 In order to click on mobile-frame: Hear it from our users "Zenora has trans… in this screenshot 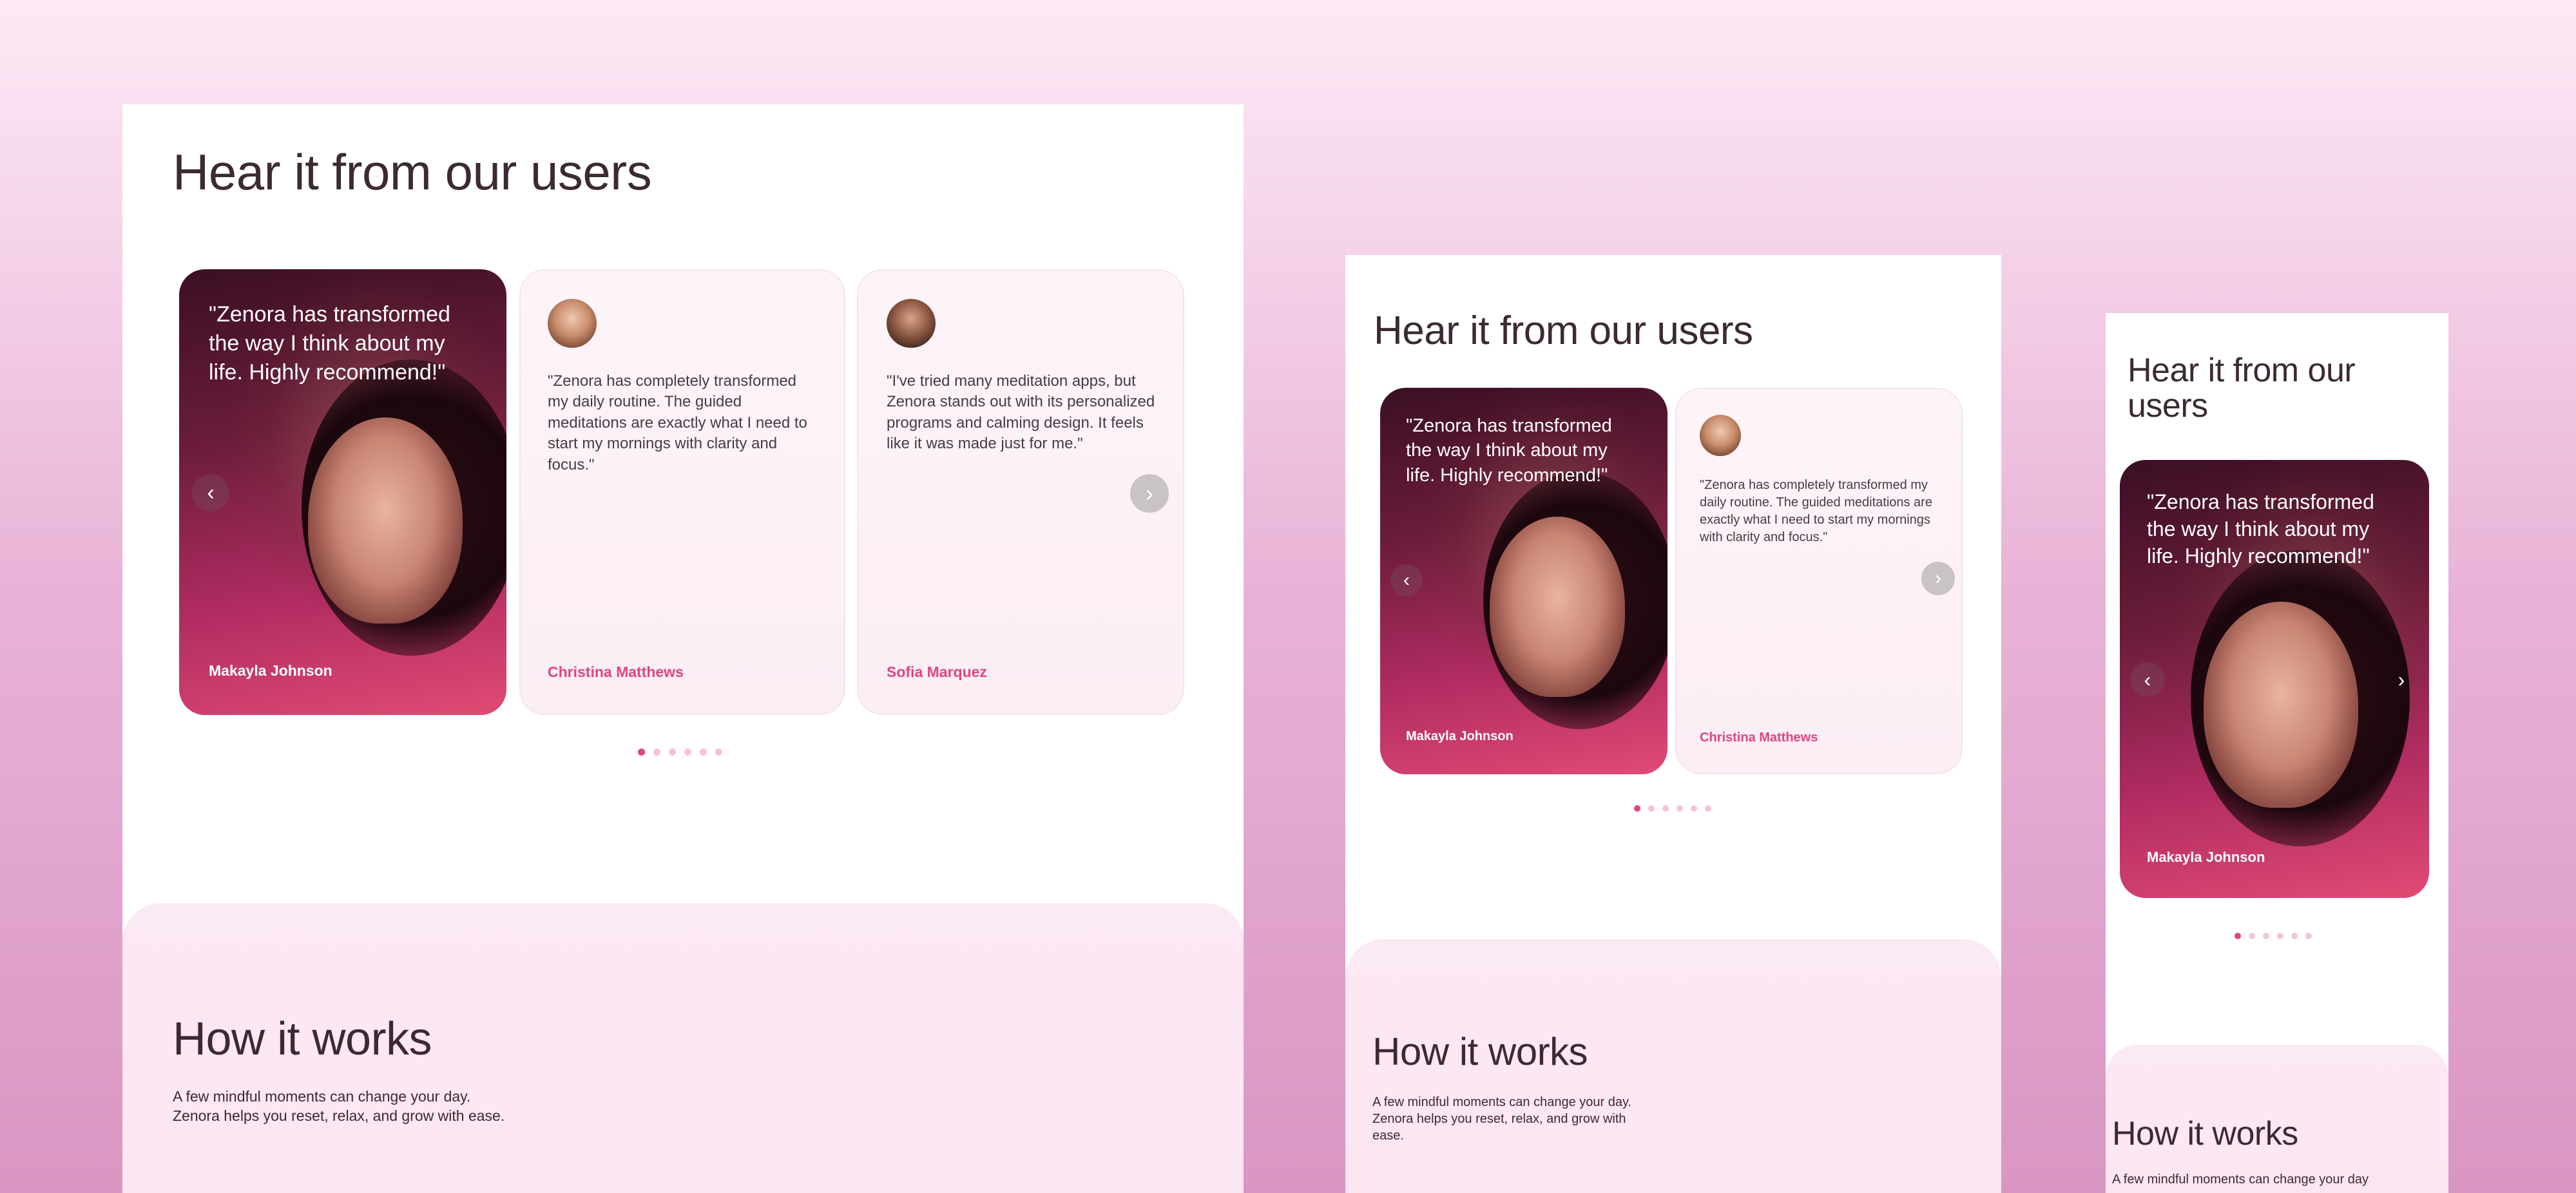, I will do `click(2277, 753)`.